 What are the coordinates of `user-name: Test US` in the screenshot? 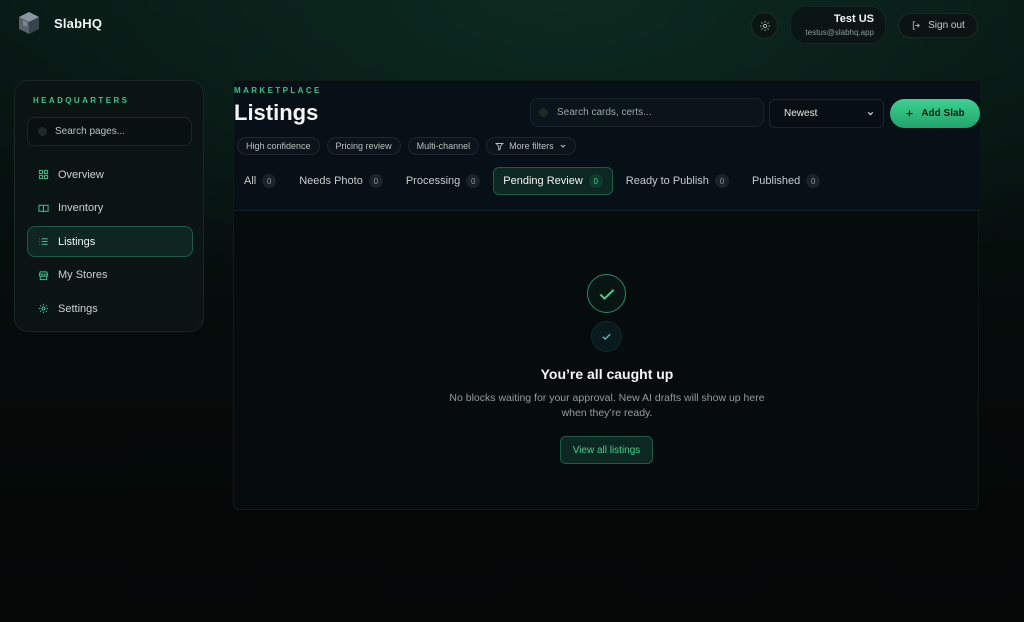 It's located at (853, 19).